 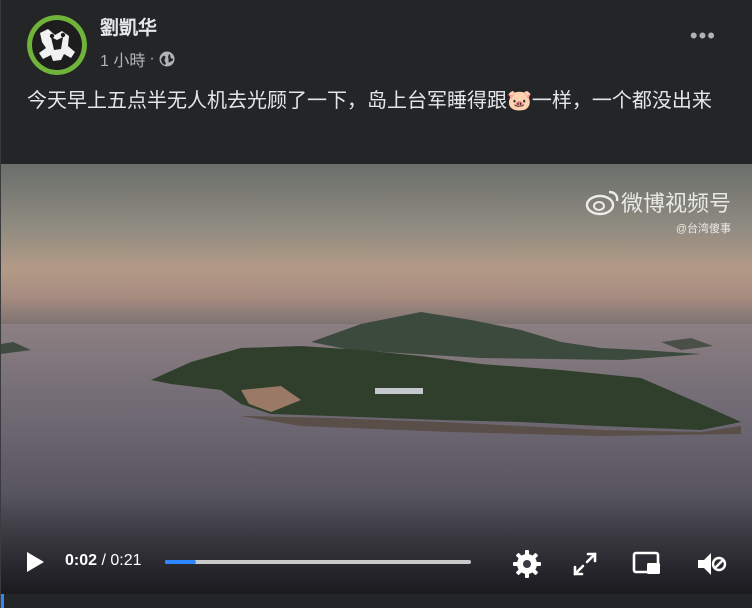 I want to click on volume-muted-icon, so click(x=711, y=564).